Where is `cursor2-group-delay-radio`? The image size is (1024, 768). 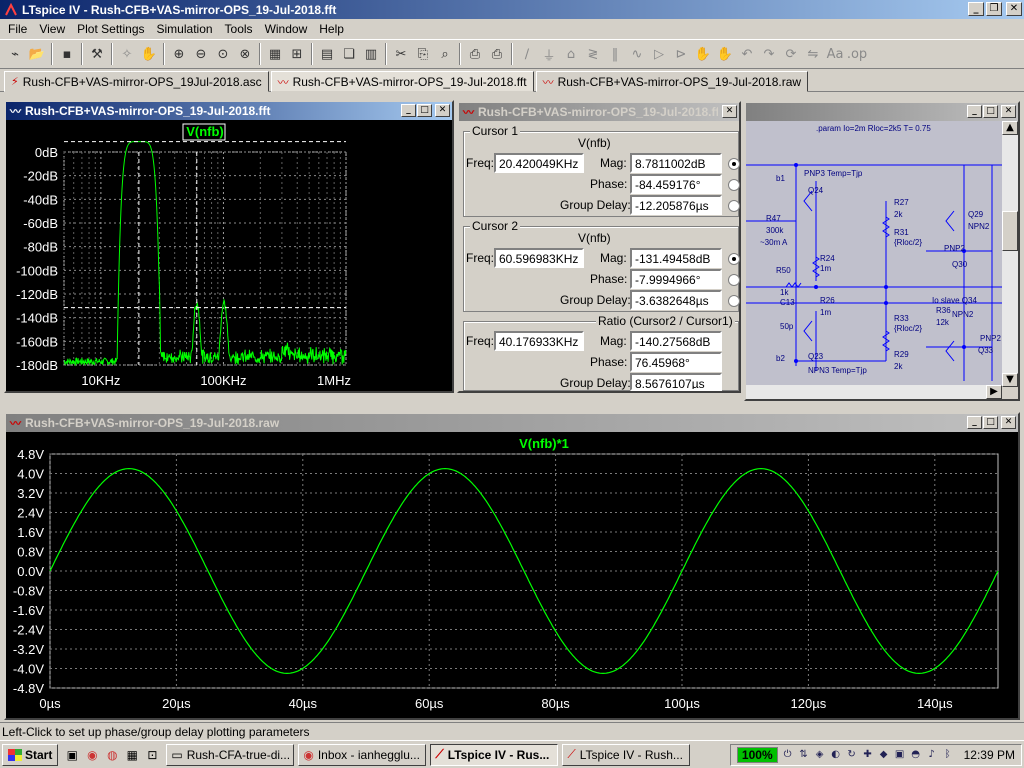 cursor2-group-delay-radio is located at coordinates (734, 301).